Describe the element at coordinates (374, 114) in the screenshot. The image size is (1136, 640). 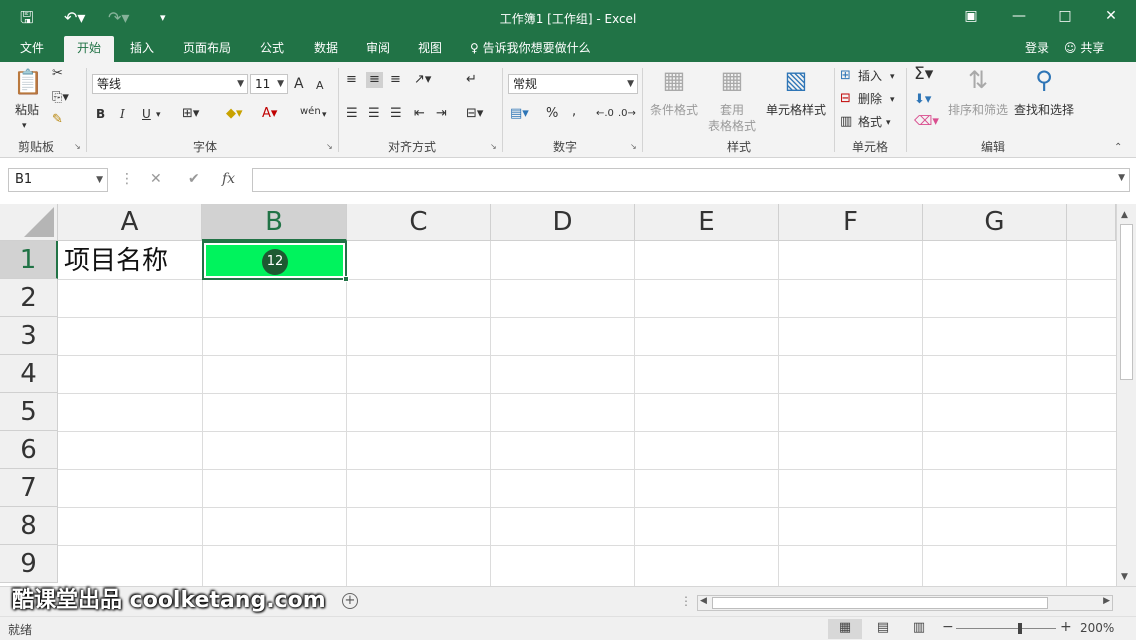
I see `align-center-icon: ☰` at that location.